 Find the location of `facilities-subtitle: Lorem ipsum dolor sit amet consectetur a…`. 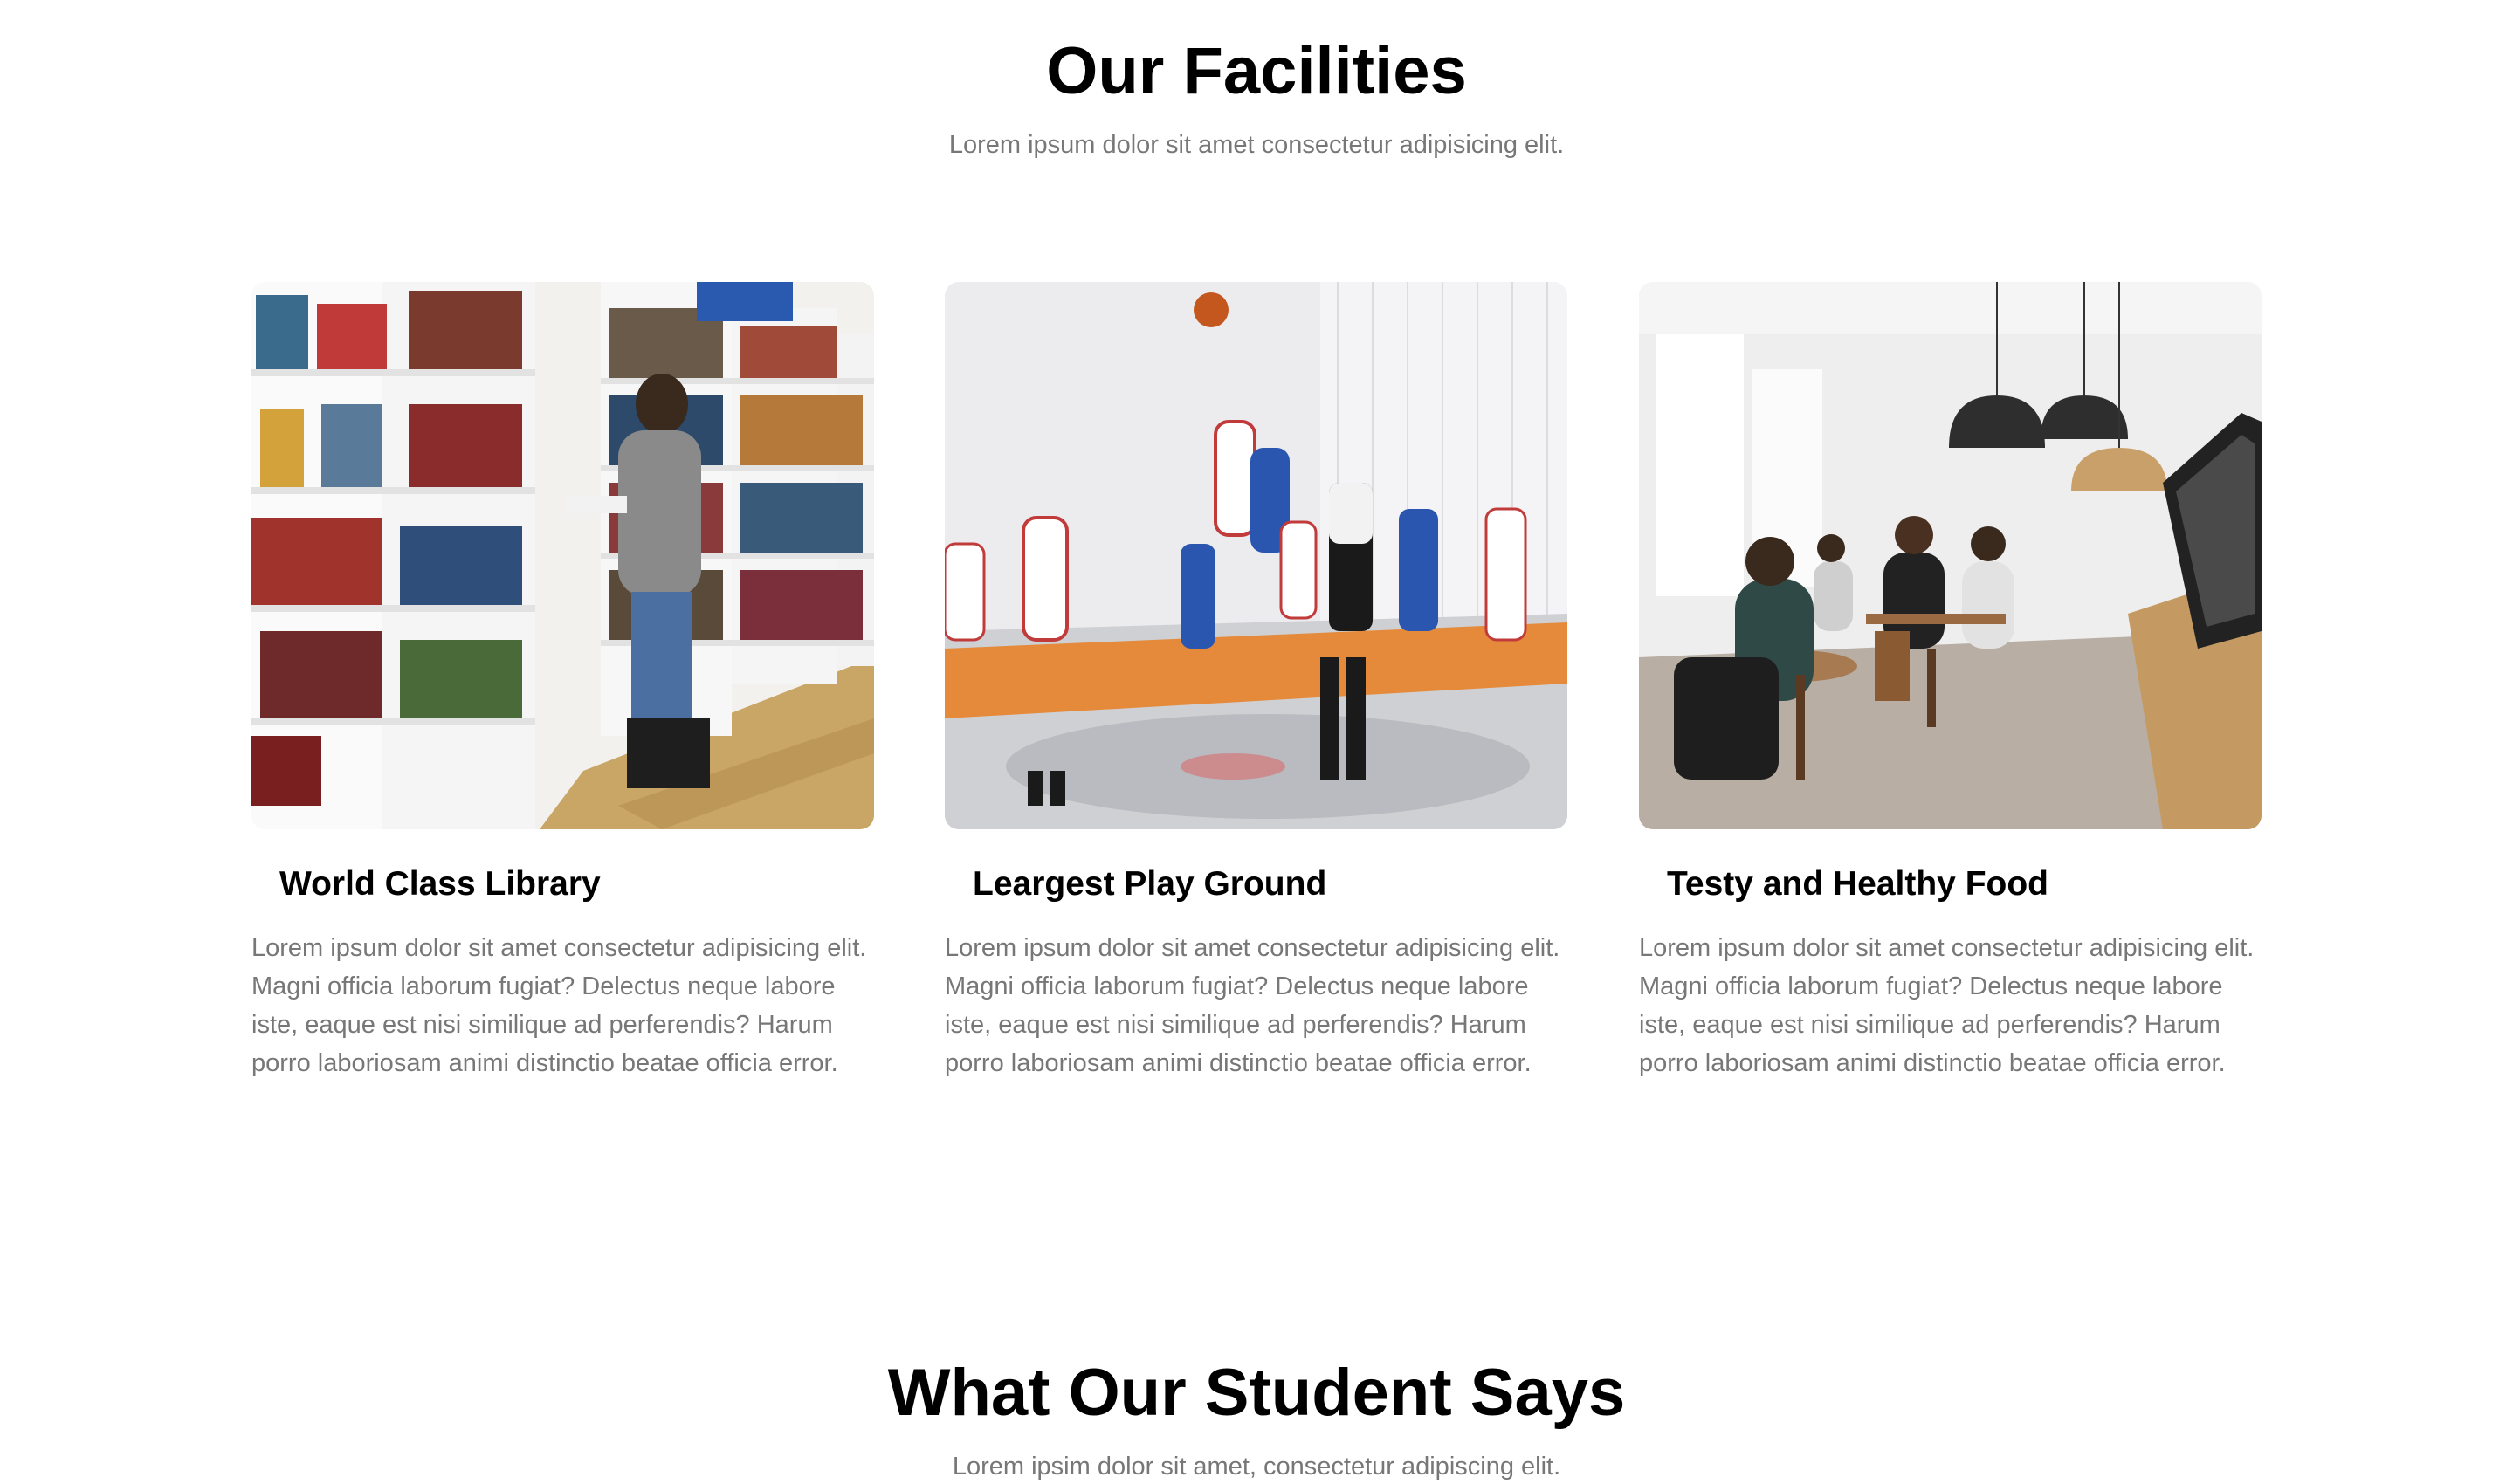

facilities-subtitle: Lorem ipsum dolor sit amet consectetur a… is located at coordinates (1256, 145).